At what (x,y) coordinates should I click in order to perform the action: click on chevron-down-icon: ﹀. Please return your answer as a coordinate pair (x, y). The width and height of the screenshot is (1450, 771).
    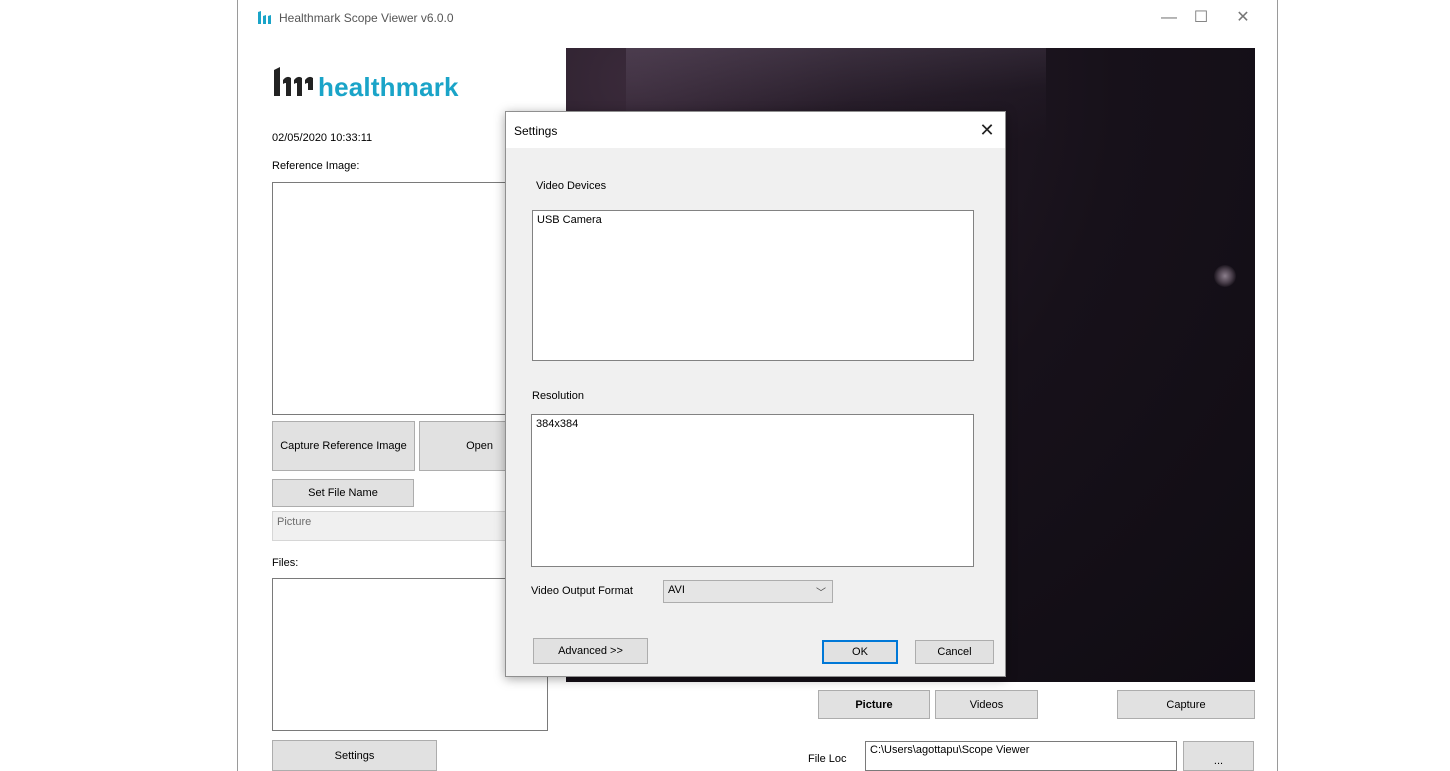
    Looking at the image, I should click on (821, 593).